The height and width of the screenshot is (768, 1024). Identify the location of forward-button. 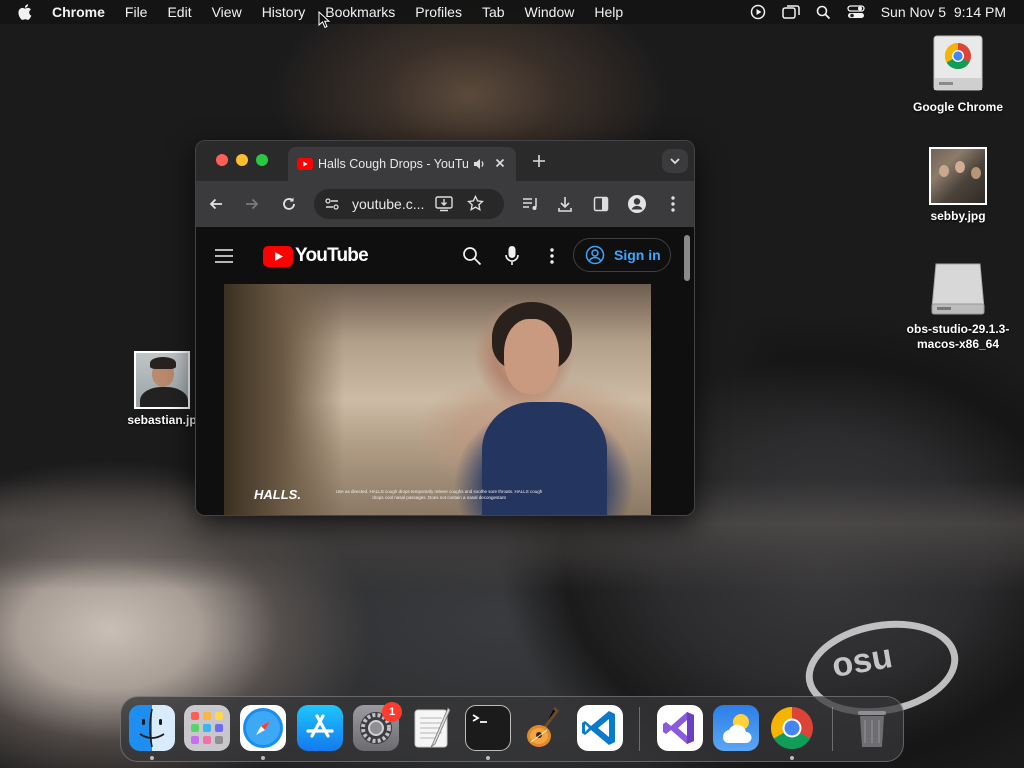
(252, 206).